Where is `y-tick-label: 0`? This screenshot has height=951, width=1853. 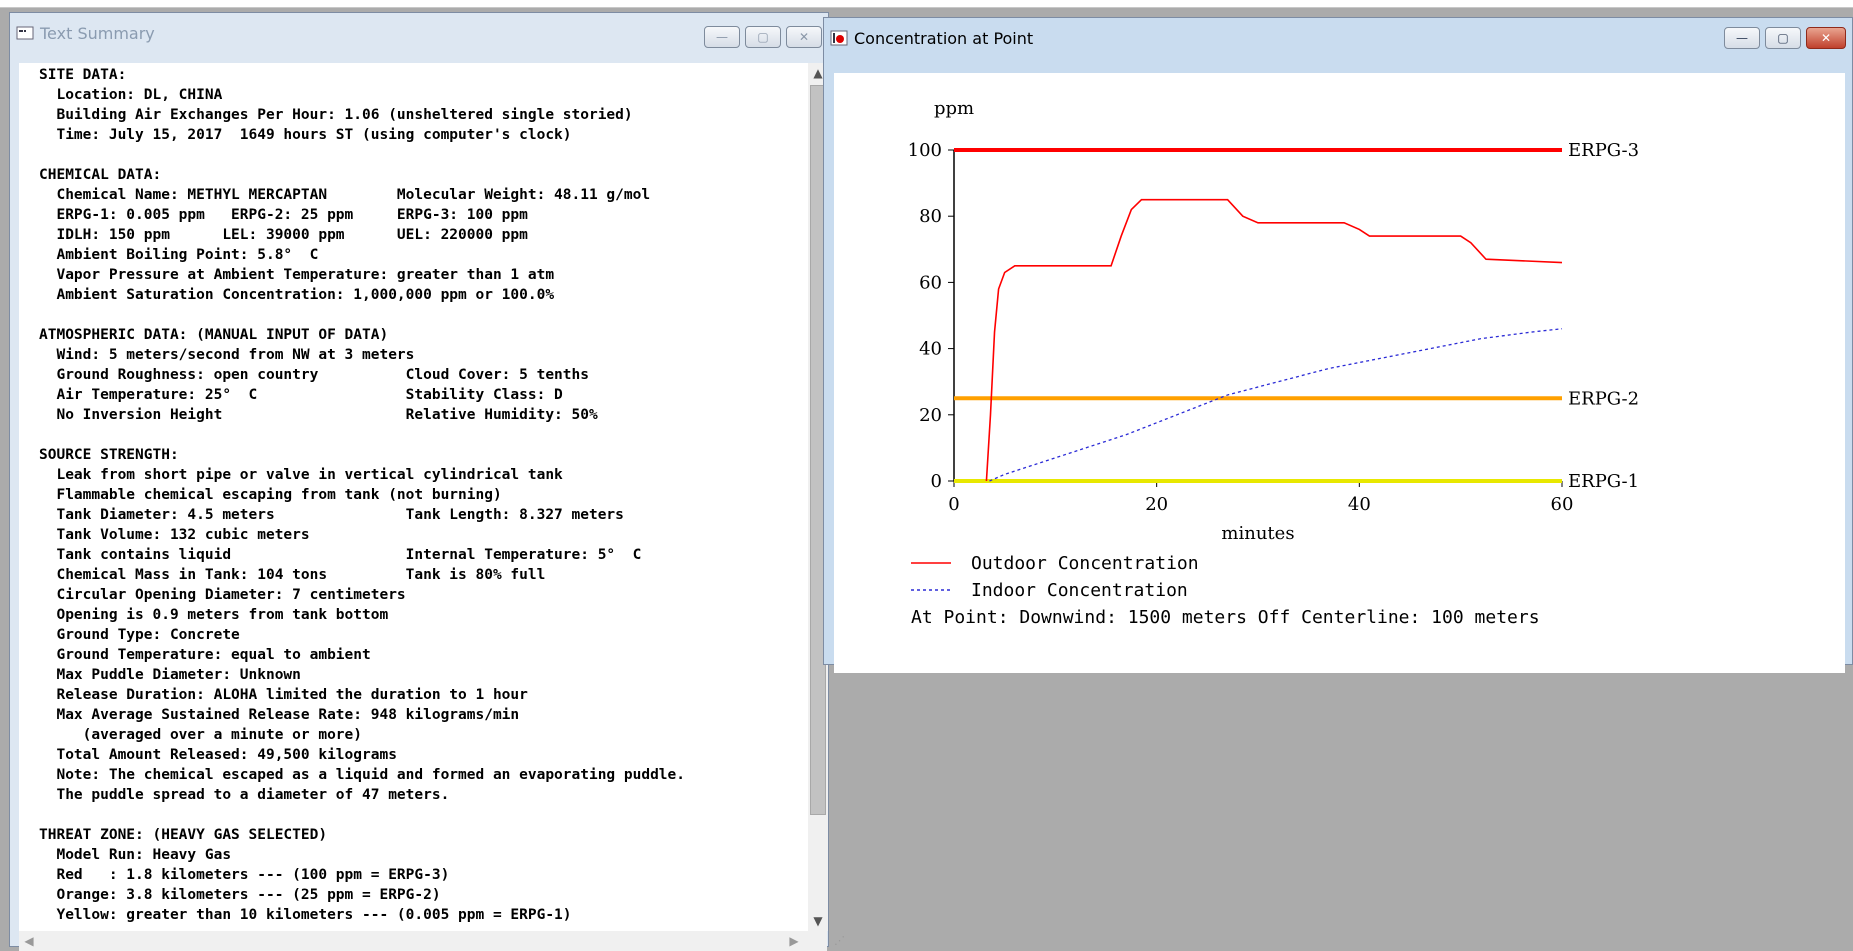 y-tick-label: 0 is located at coordinates (936, 481).